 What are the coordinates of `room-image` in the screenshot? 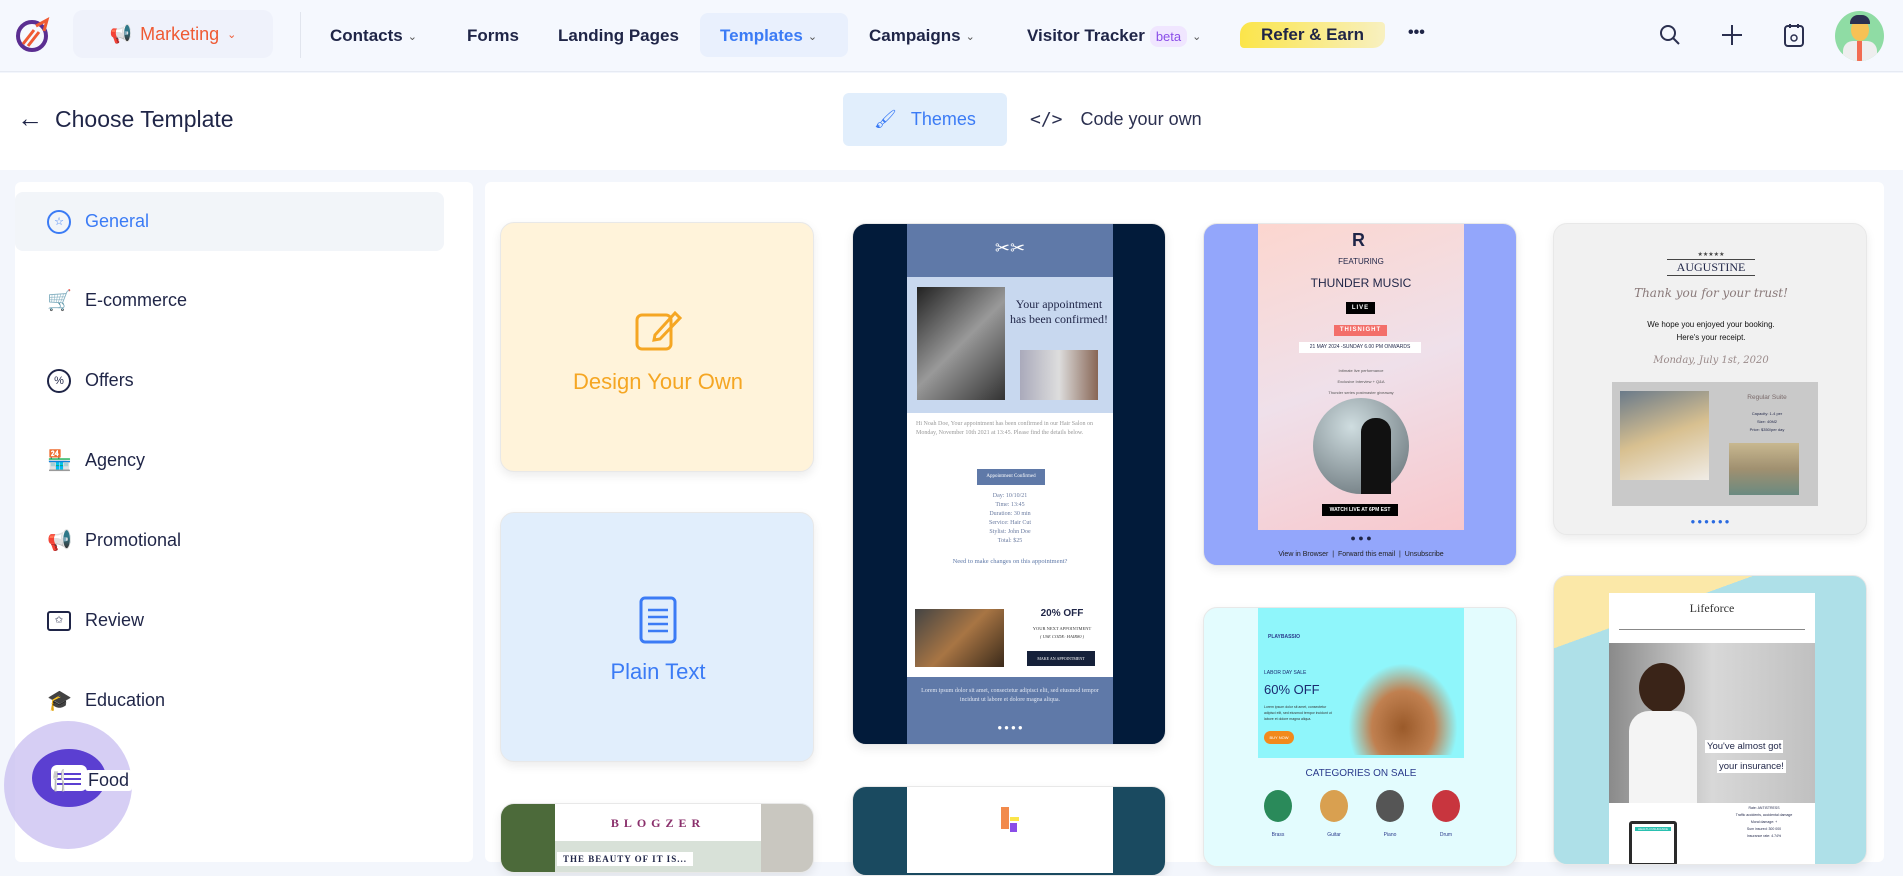 It's located at (1664, 435).